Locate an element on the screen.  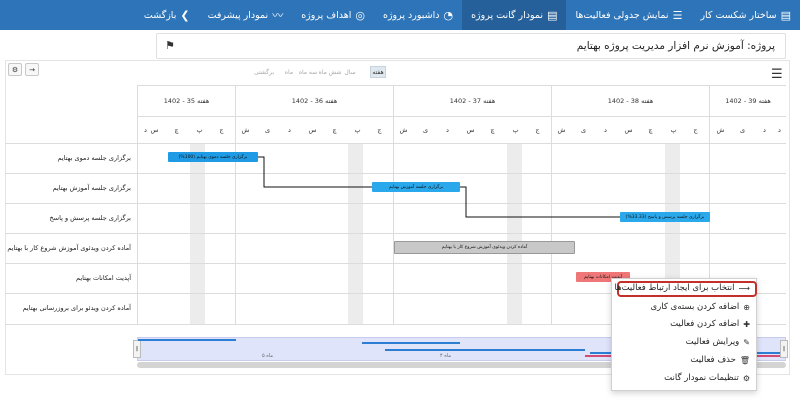
nav-gantt-chart: ▤ نمودار گانت پروژه is located at coordinates (514, 15).